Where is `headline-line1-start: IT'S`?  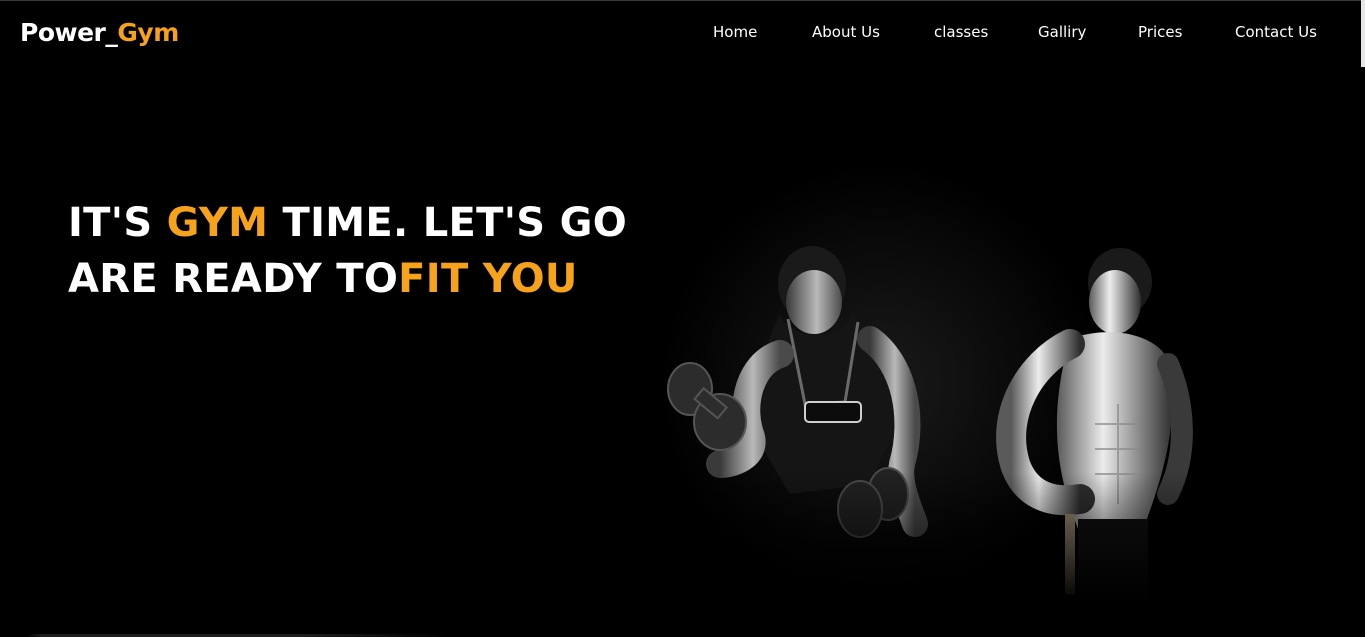
headline-line1-start: IT'S is located at coordinates (117, 223).